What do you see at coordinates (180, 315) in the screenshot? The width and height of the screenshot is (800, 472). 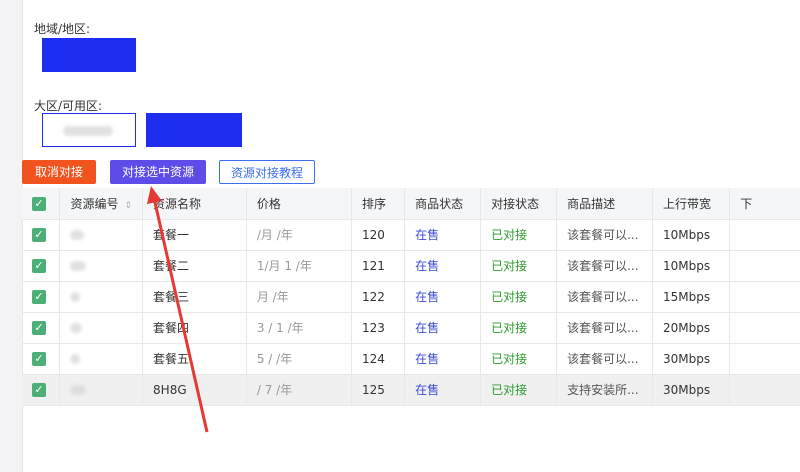 I see `arrow-shaft` at bounding box center [180, 315].